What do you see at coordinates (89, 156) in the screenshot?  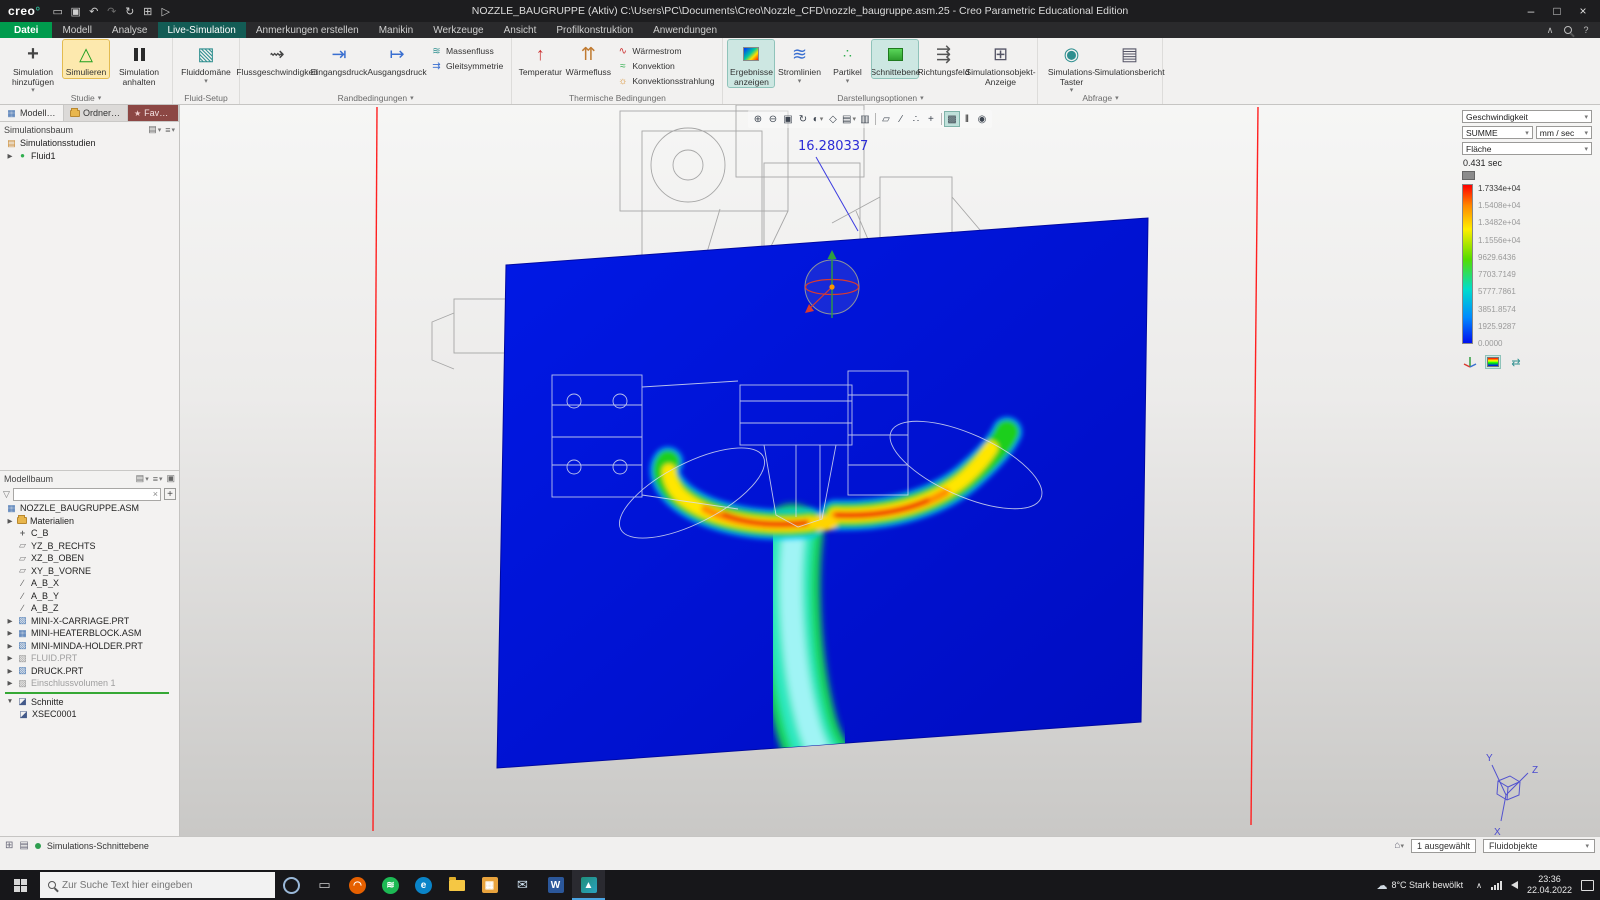 I see `sim-tree-fluid1: ▶ ● Fluid1` at bounding box center [89, 156].